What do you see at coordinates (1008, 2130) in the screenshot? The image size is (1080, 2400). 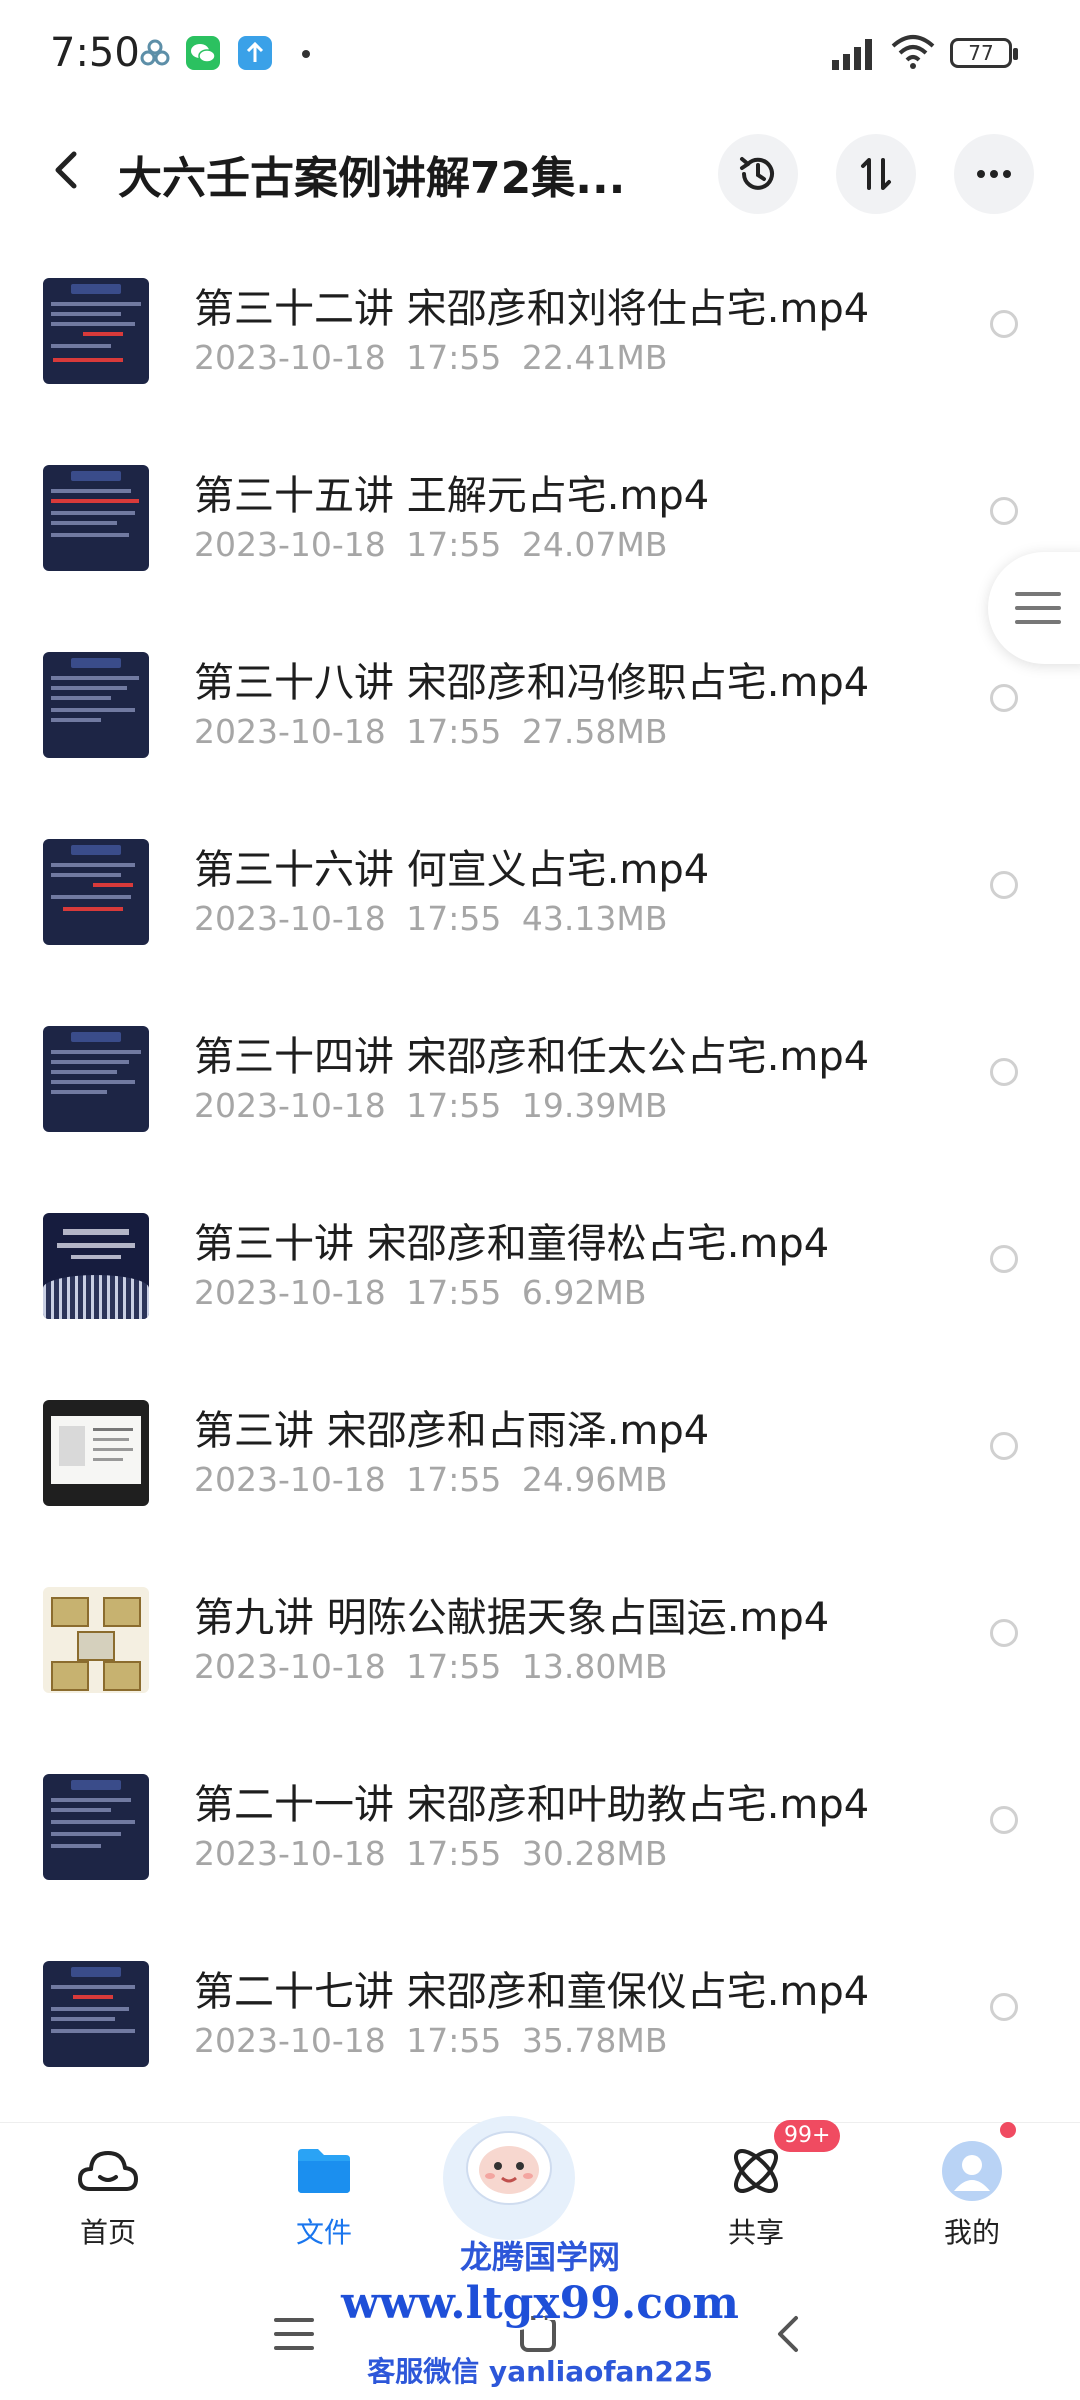 I see `profile-notification-dot` at bounding box center [1008, 2130].